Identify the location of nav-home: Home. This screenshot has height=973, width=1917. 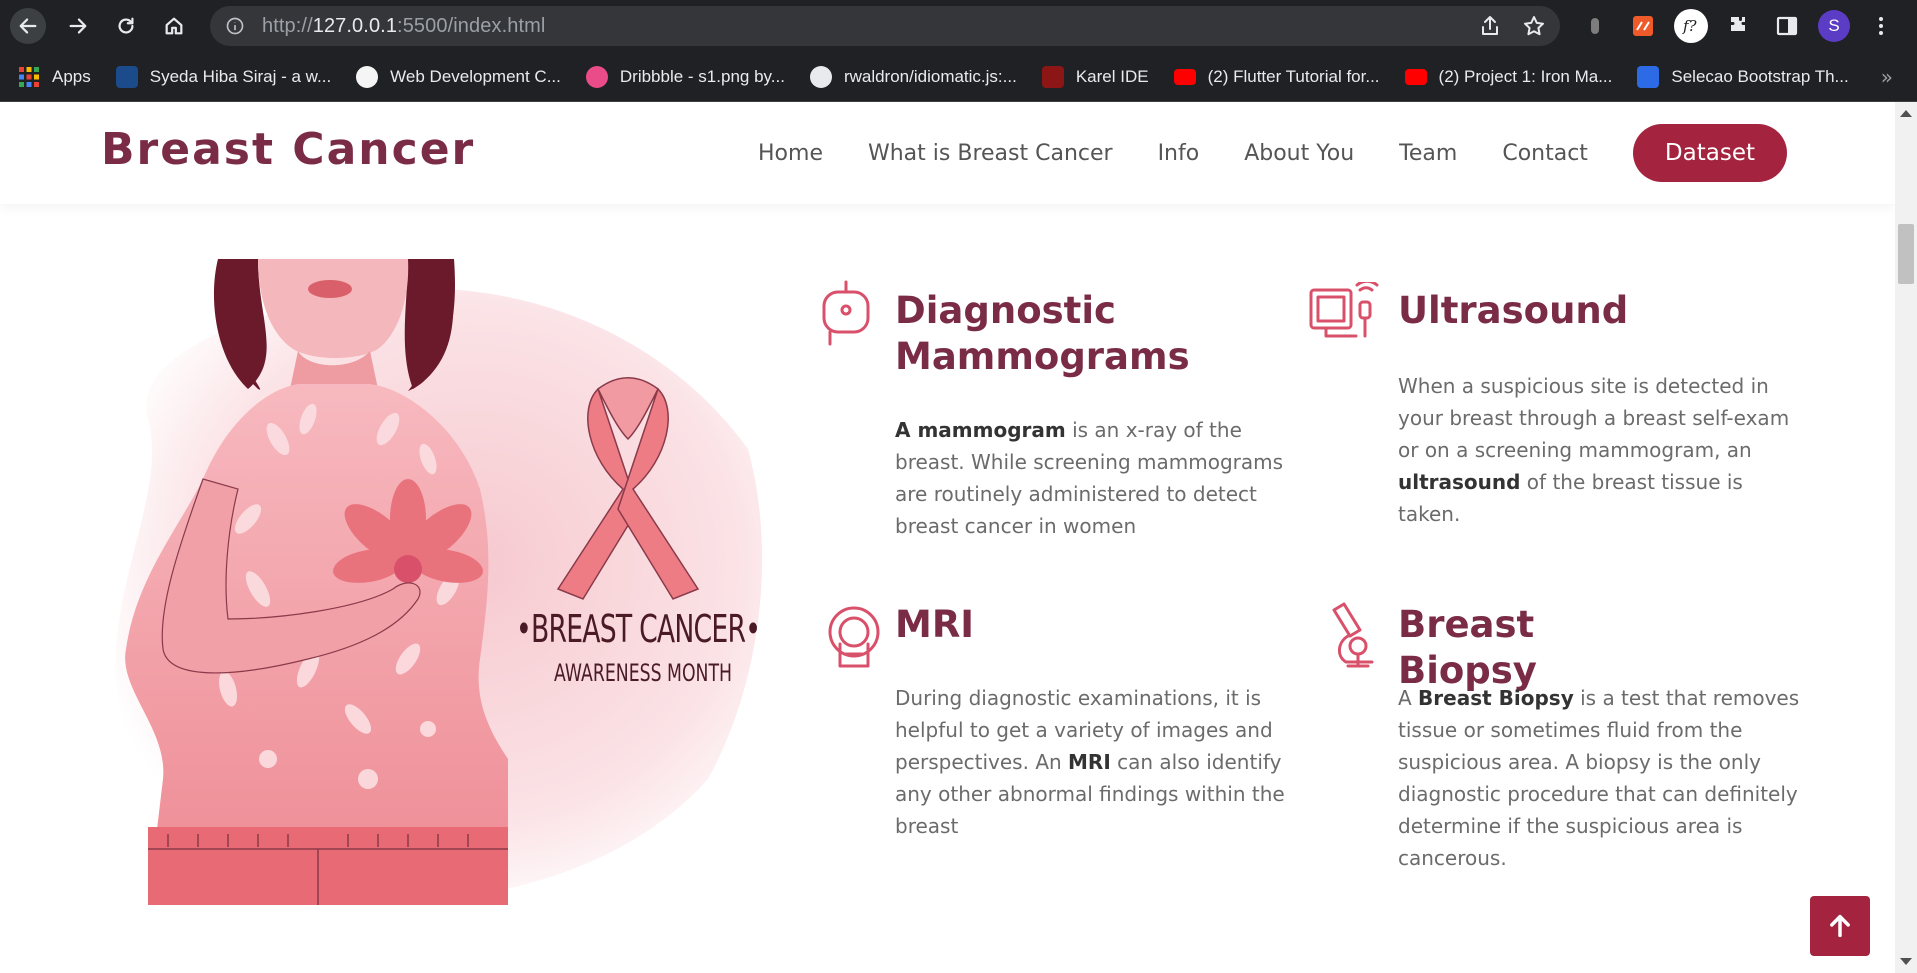
(790, 153).